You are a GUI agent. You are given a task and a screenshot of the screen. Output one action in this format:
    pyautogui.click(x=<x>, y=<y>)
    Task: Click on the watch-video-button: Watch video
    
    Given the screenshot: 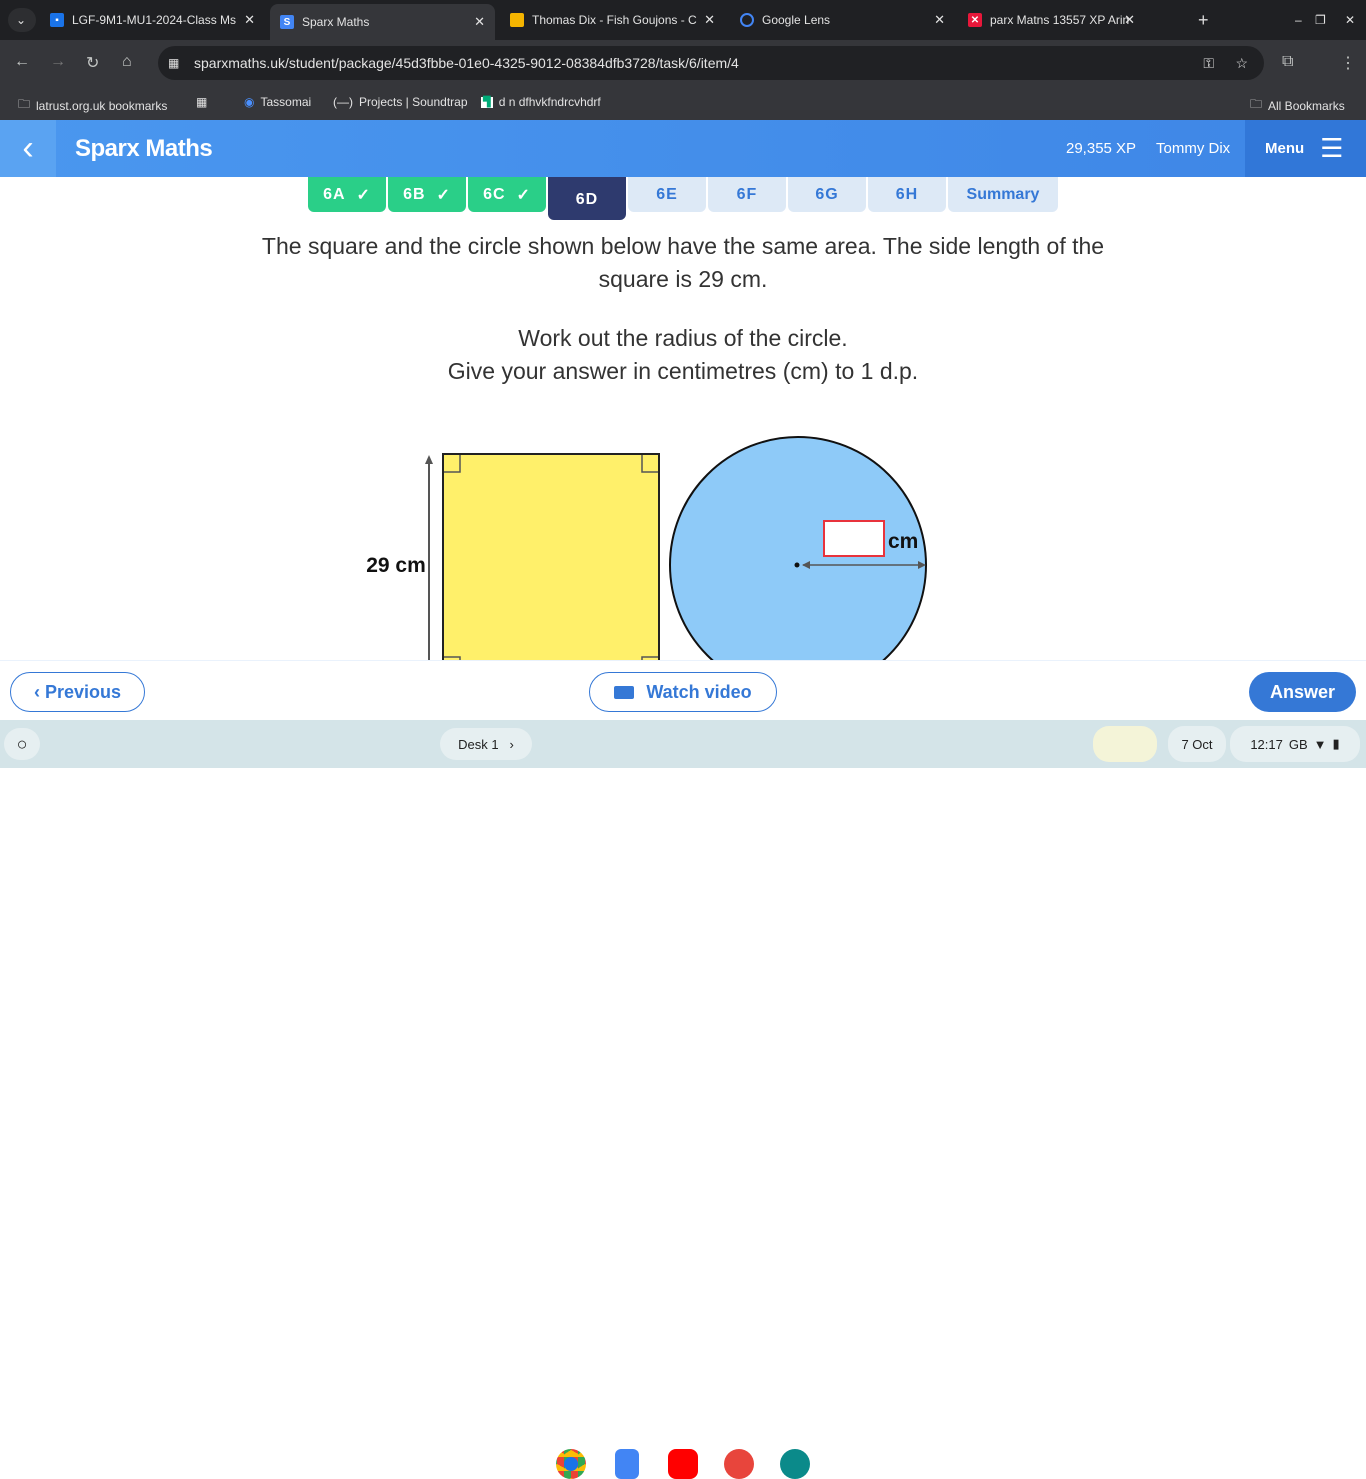 What is the action you would take?
    pyautogui.click(x=683, y=692)
    